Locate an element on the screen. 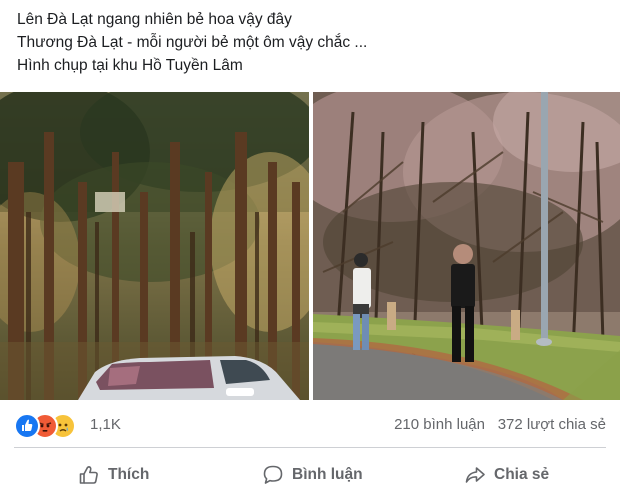  post-text-line: Hình chụp tại khu Hồ Tuyền Lâm is located at coordinates (130, 65).